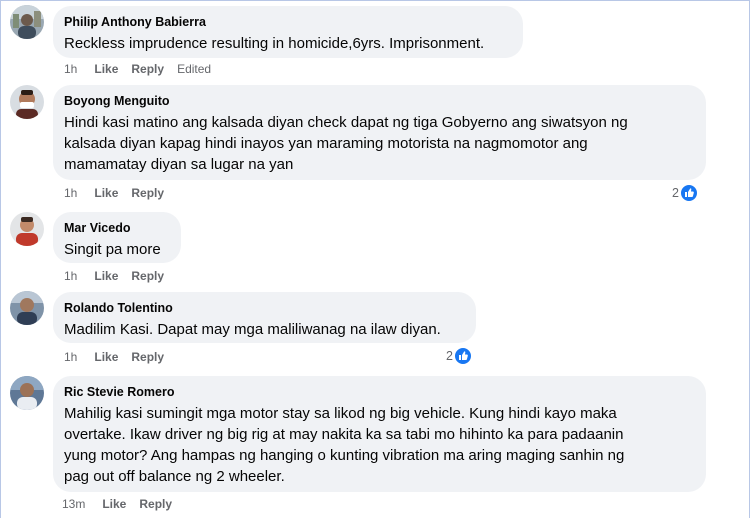 The height and width of the screenshot is (518, 750). I want to click on edited-label: Edited, so click(194, 69).